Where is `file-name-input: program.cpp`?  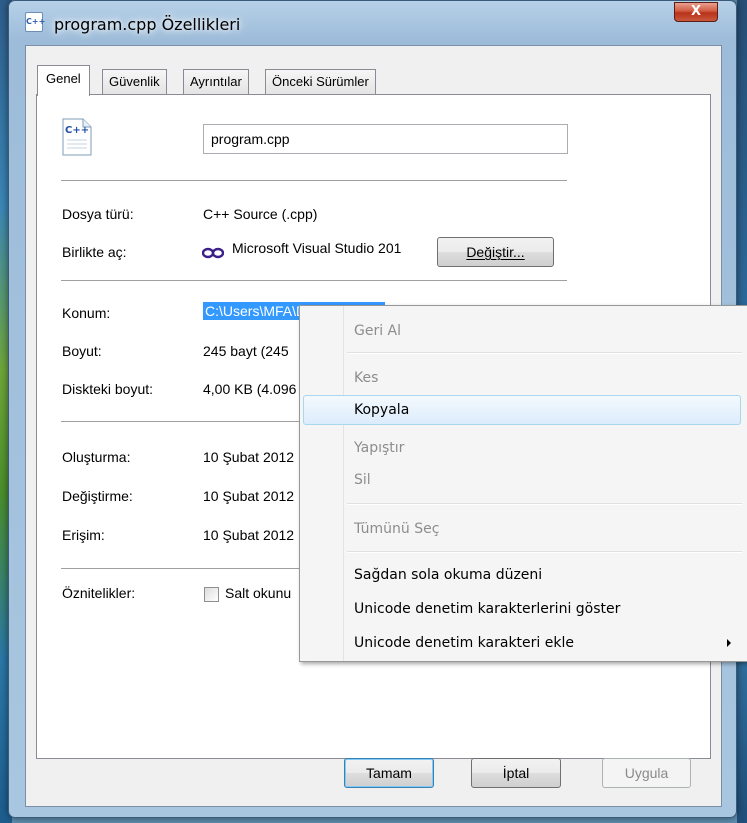
file-name-input: program.cpp is located at coordinates (385, 139).